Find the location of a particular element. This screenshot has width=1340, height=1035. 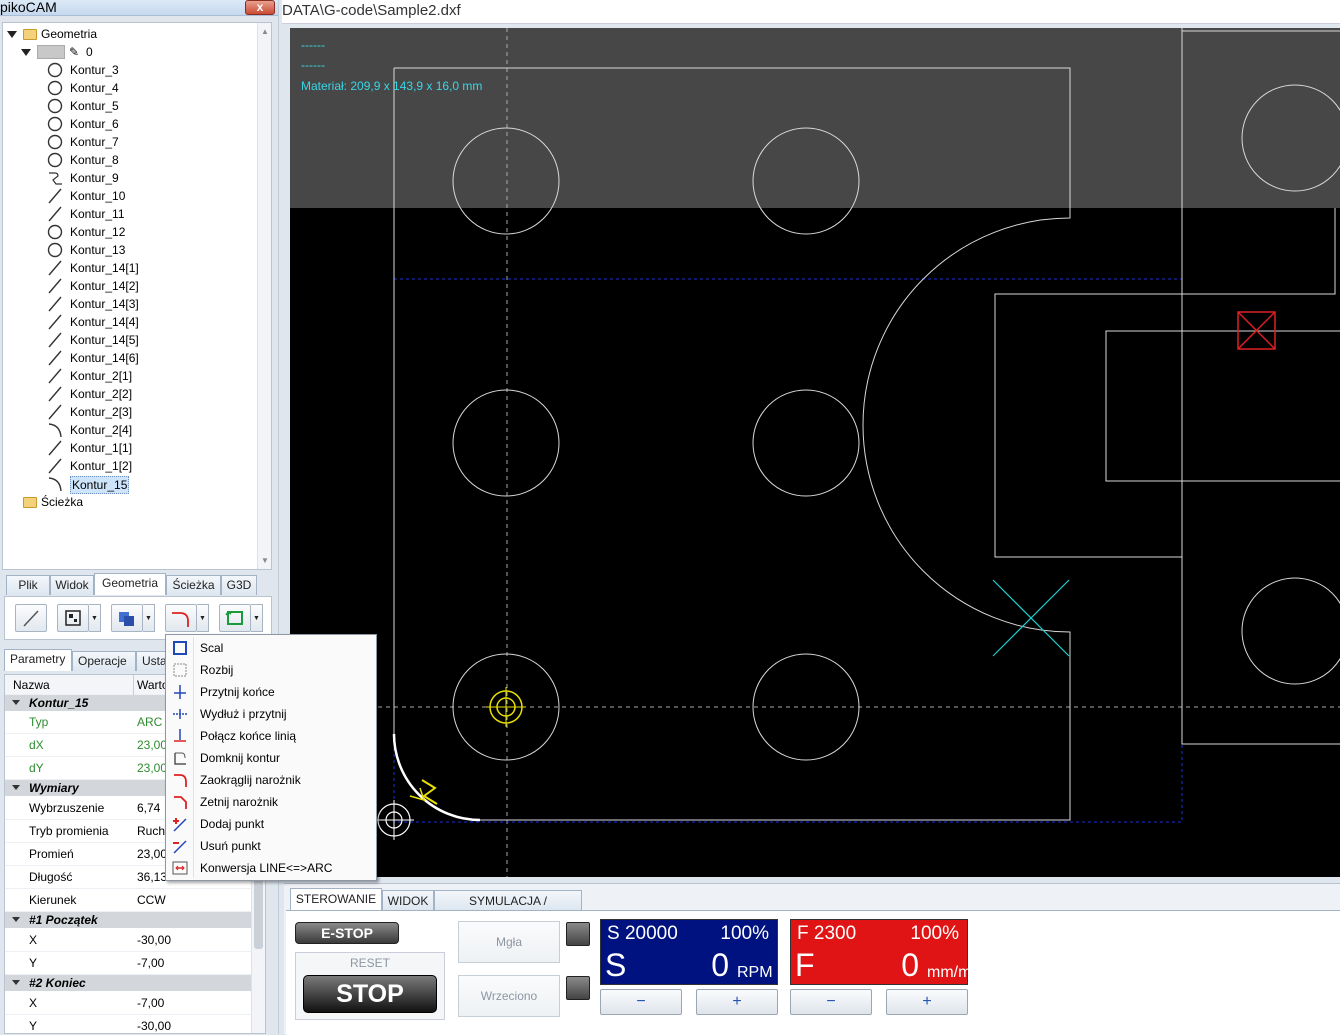

menu-item: Zaokrąglij narożnik is located at coordinates (271, 780).